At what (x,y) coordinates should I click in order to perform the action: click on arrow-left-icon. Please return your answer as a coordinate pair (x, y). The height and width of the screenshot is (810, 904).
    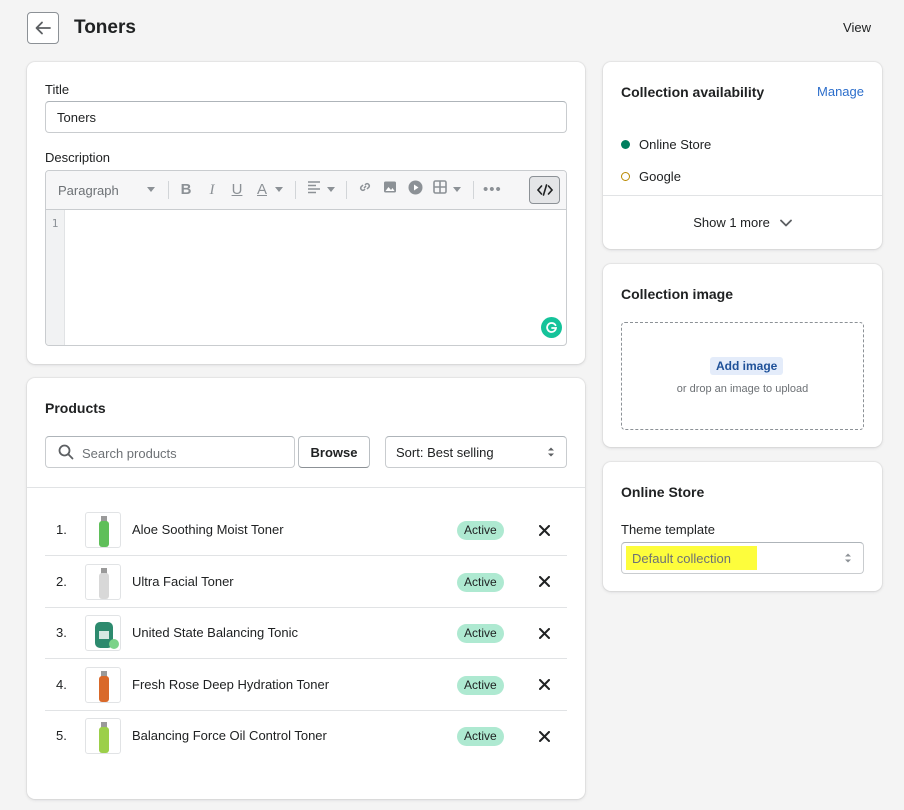
    Looking at the image, I should click on (43, 28).